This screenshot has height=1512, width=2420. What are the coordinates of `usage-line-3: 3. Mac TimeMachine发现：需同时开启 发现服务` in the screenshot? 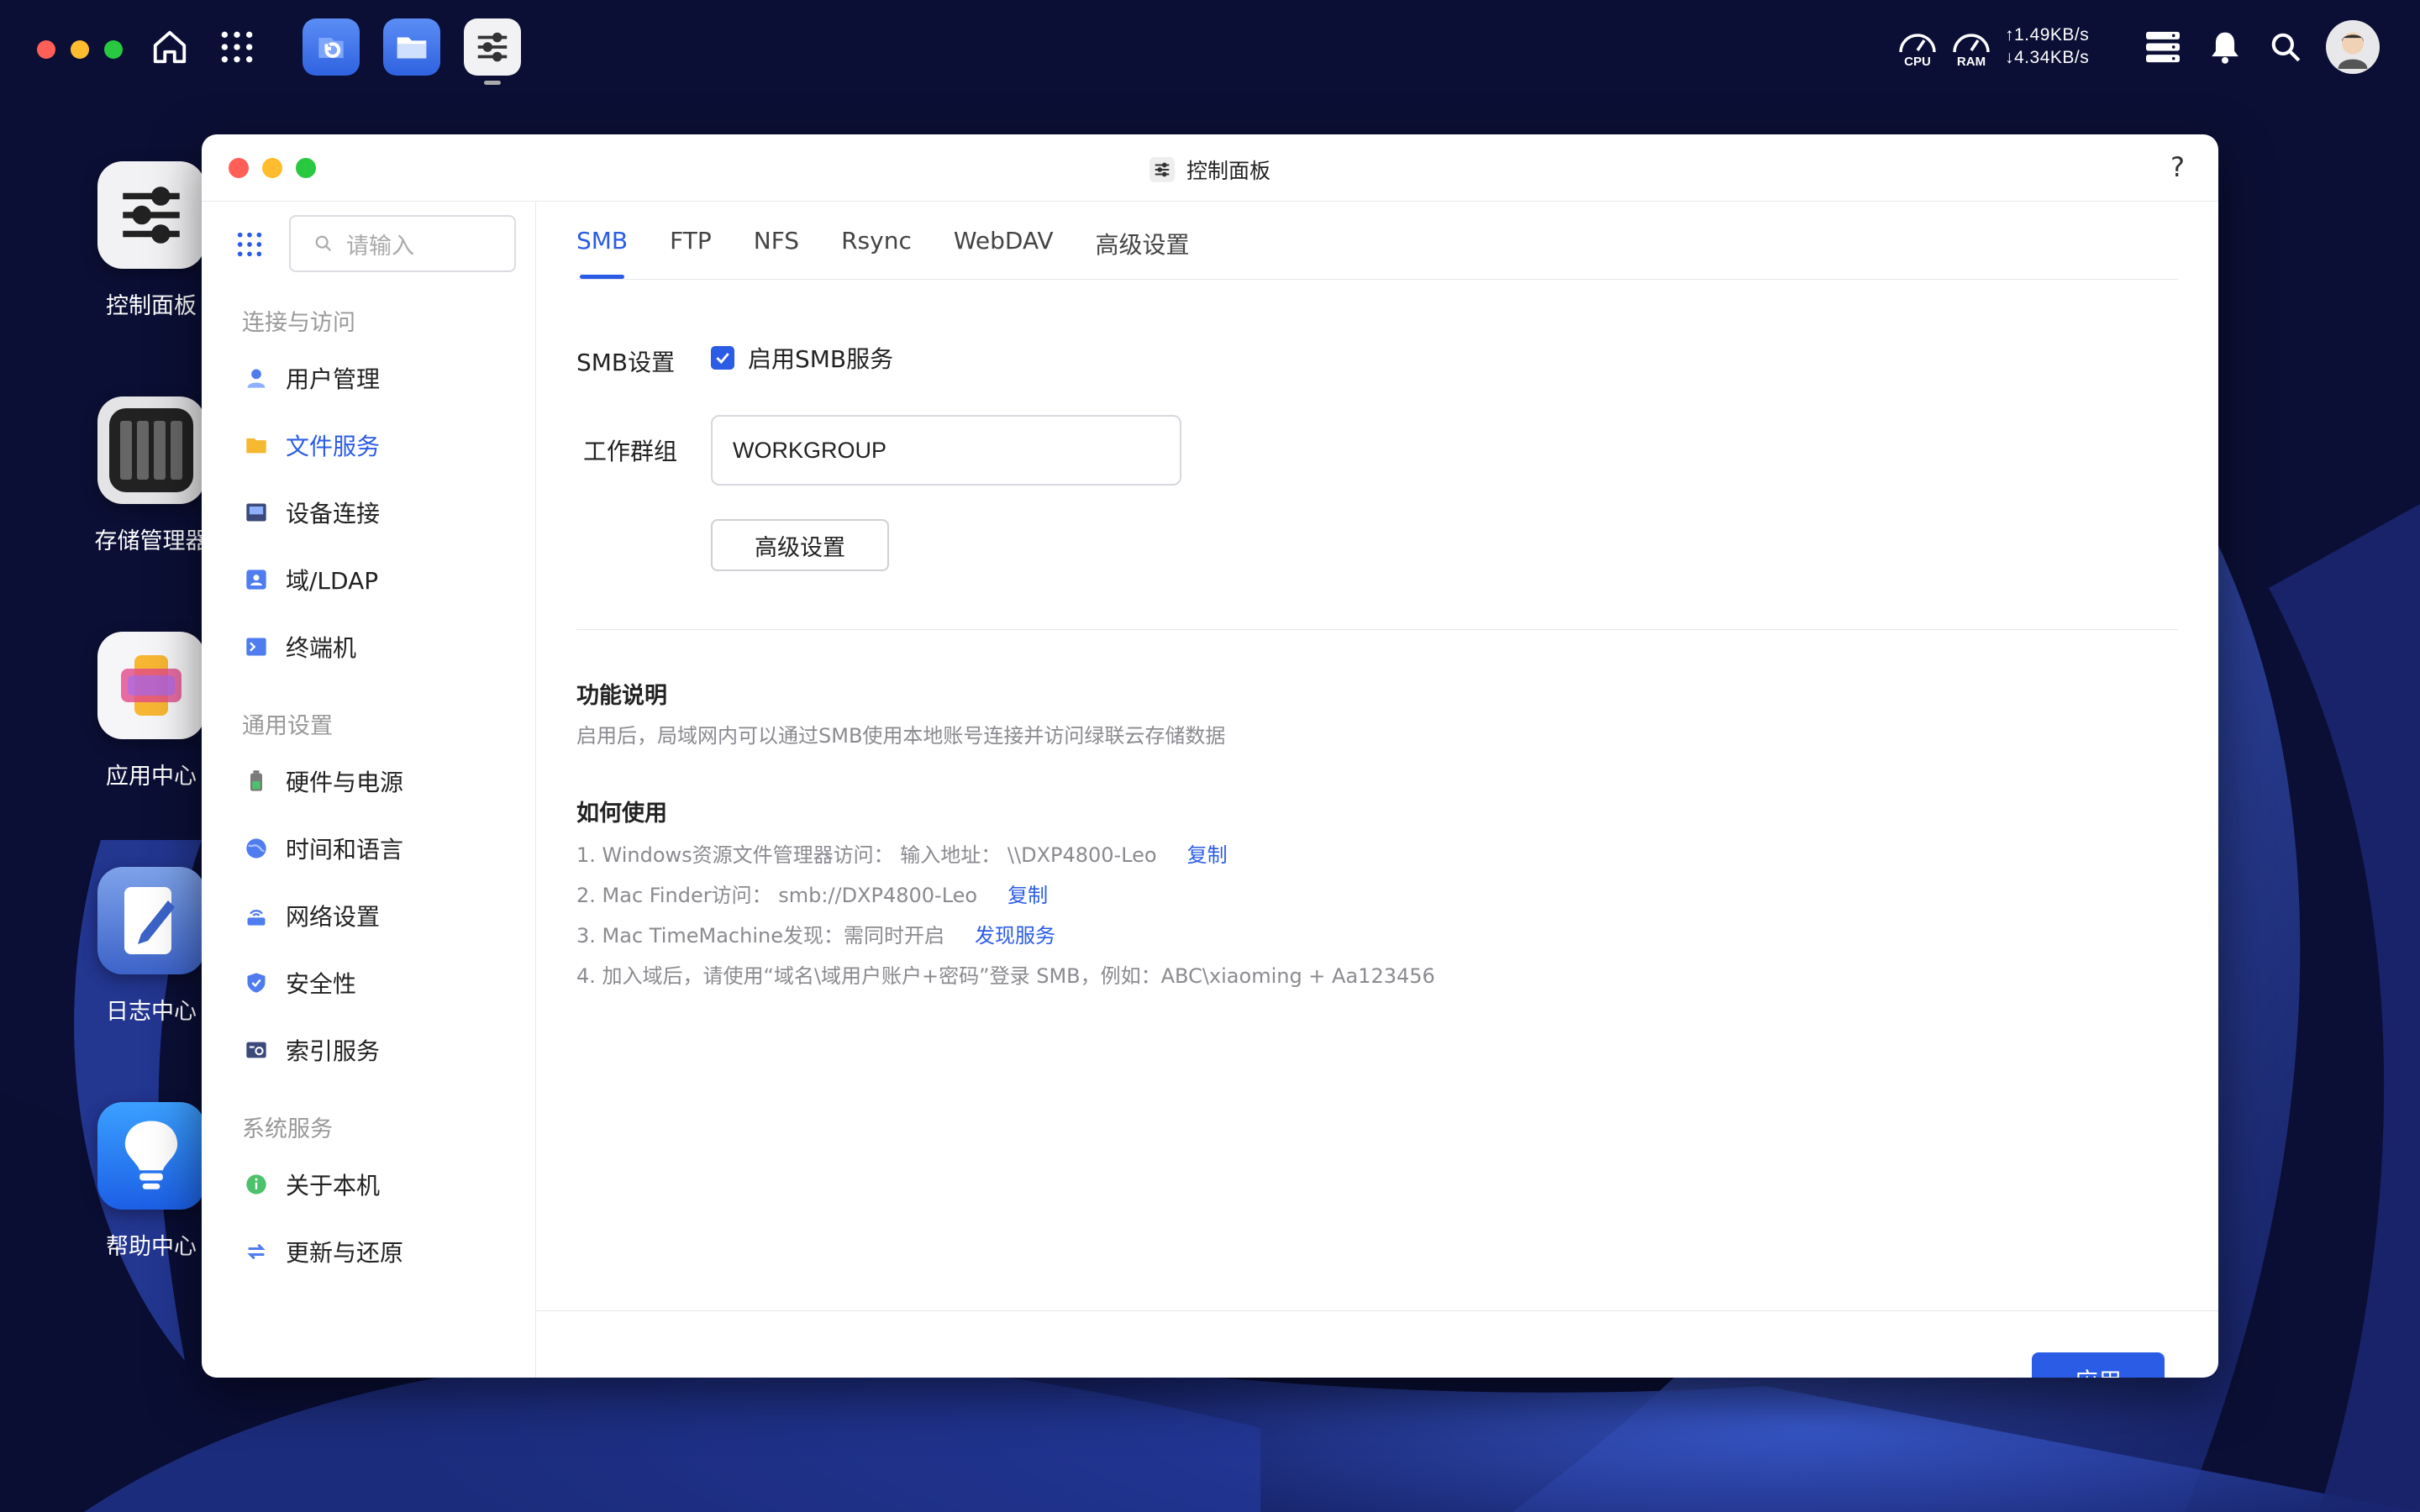 It's located at (815, 933).